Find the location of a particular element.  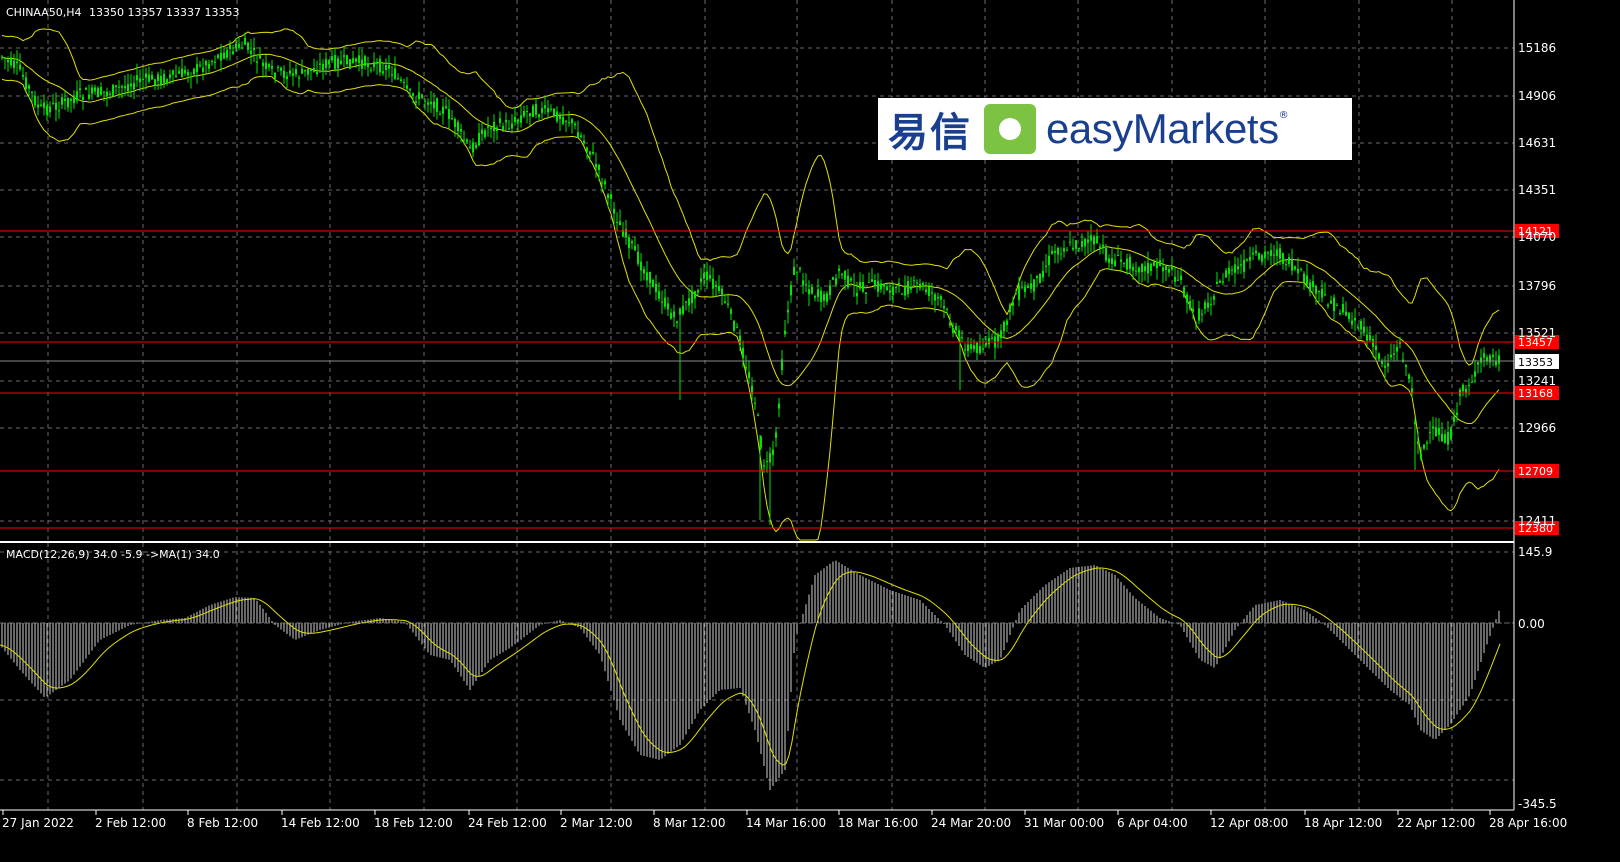

price-tick: 14070 is located at coordinates (1537, 237).